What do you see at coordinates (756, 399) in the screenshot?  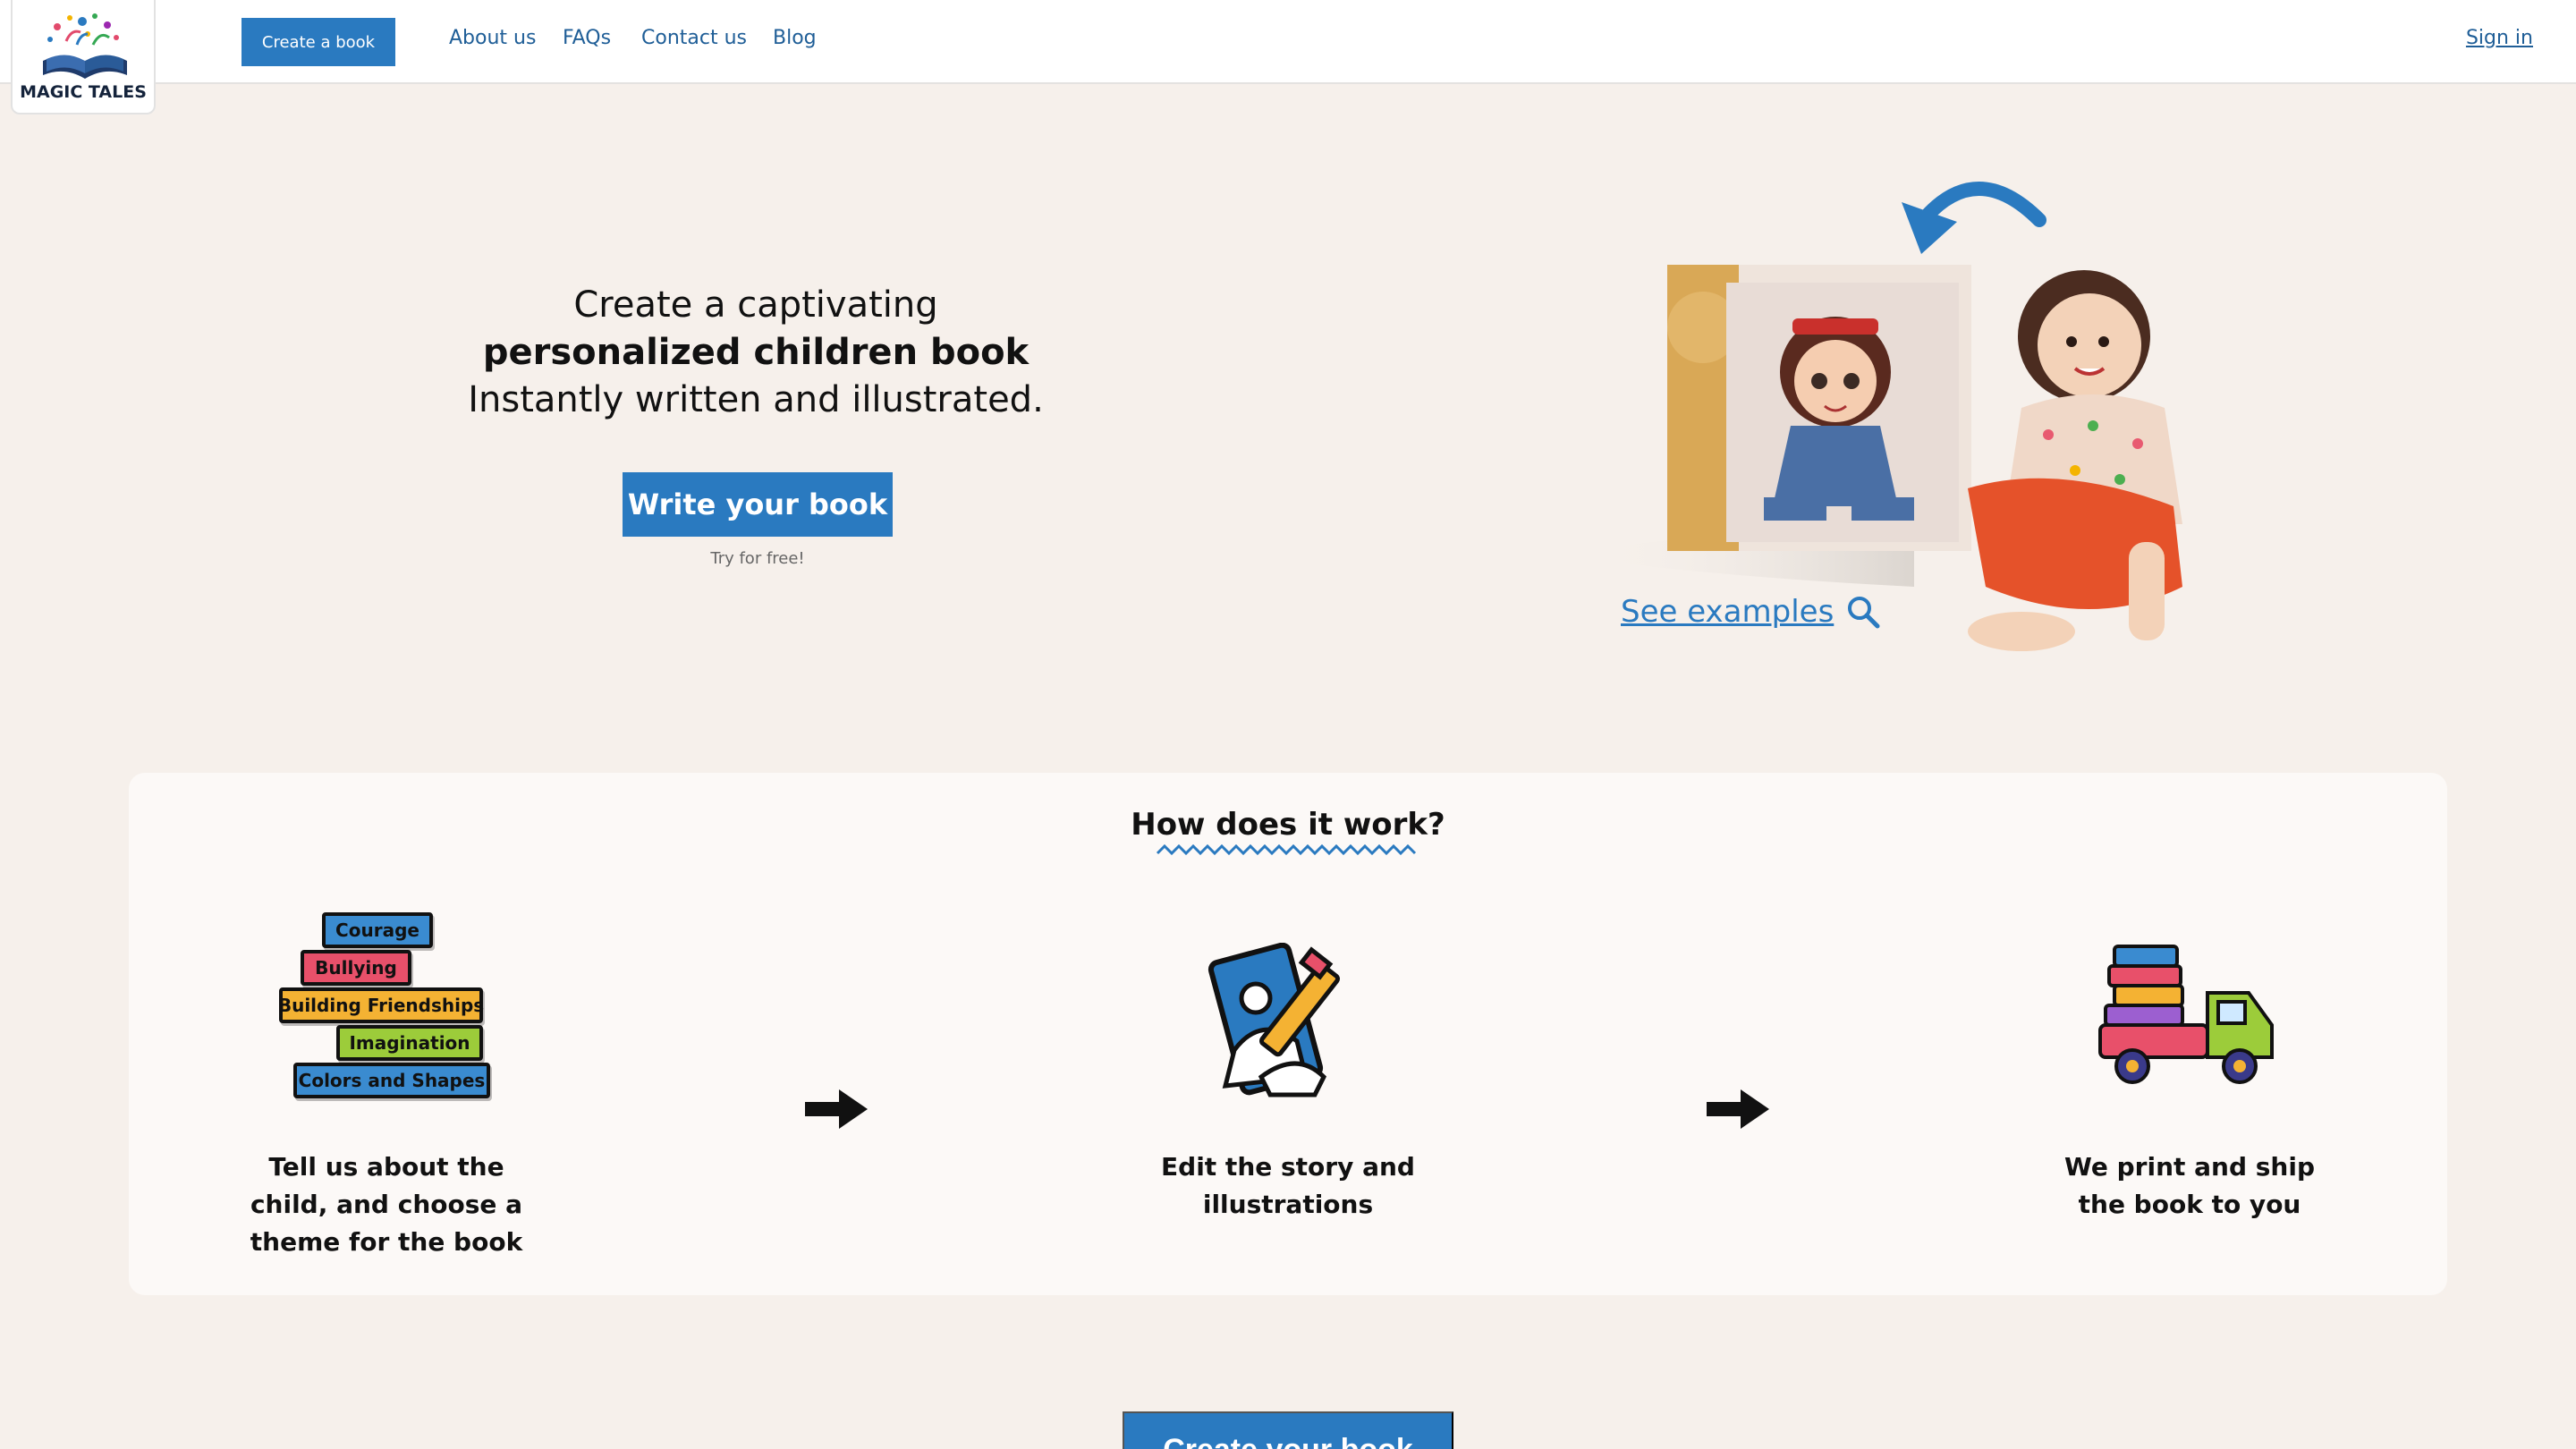 I see `hero-headline-line3: Instantly written and illustrated.` at bounding box center [756, 399].